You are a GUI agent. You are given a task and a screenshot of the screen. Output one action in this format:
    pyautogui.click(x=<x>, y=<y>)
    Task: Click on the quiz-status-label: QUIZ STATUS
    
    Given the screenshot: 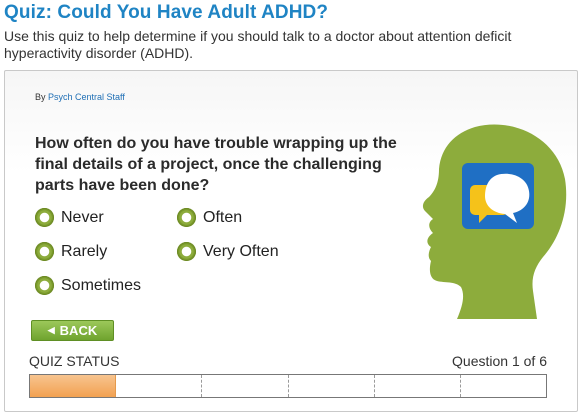 What is the action you would take?
    pyautogui.click(x=74, y=361)
    